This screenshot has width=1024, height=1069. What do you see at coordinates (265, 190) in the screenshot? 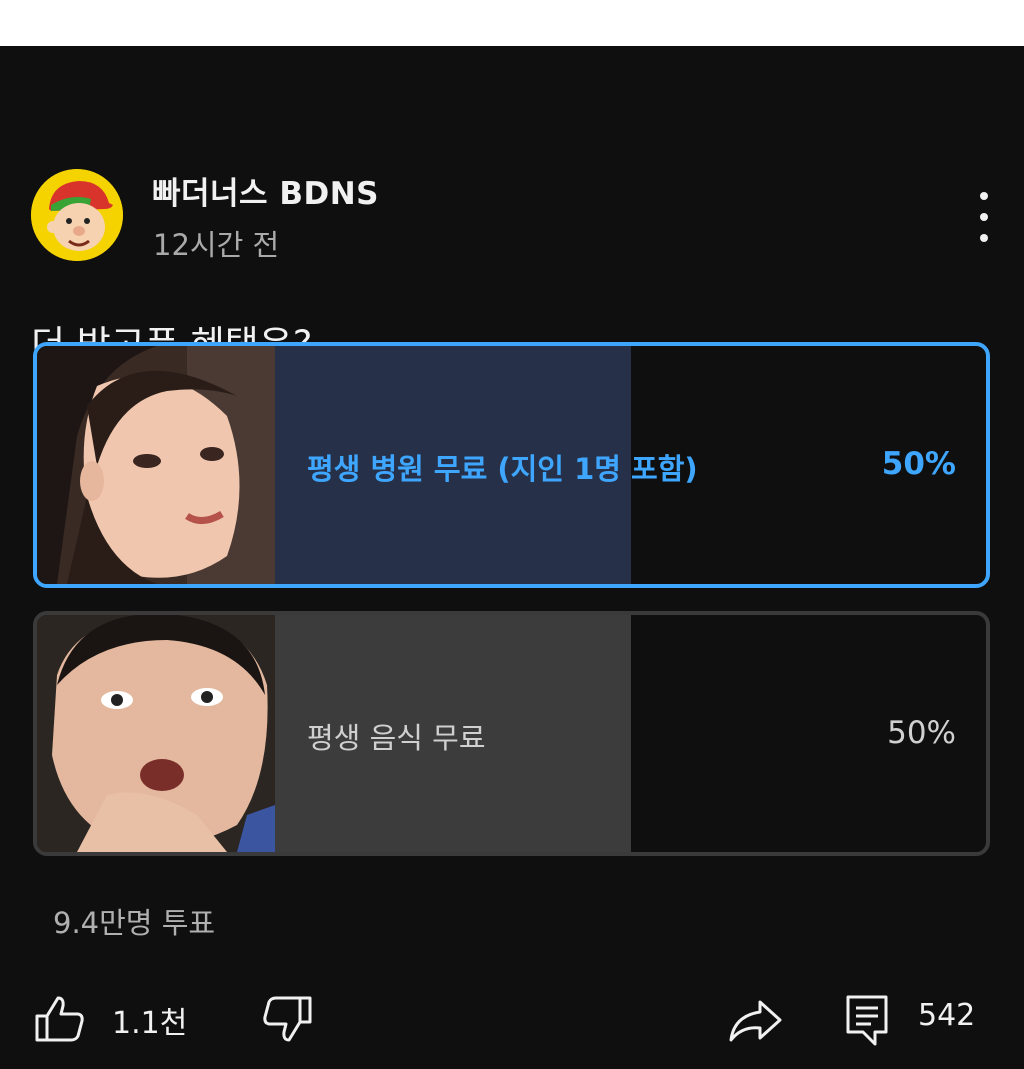
I see `channel-name: 빠더너스 BDNS` at bounding box center [265, 190].